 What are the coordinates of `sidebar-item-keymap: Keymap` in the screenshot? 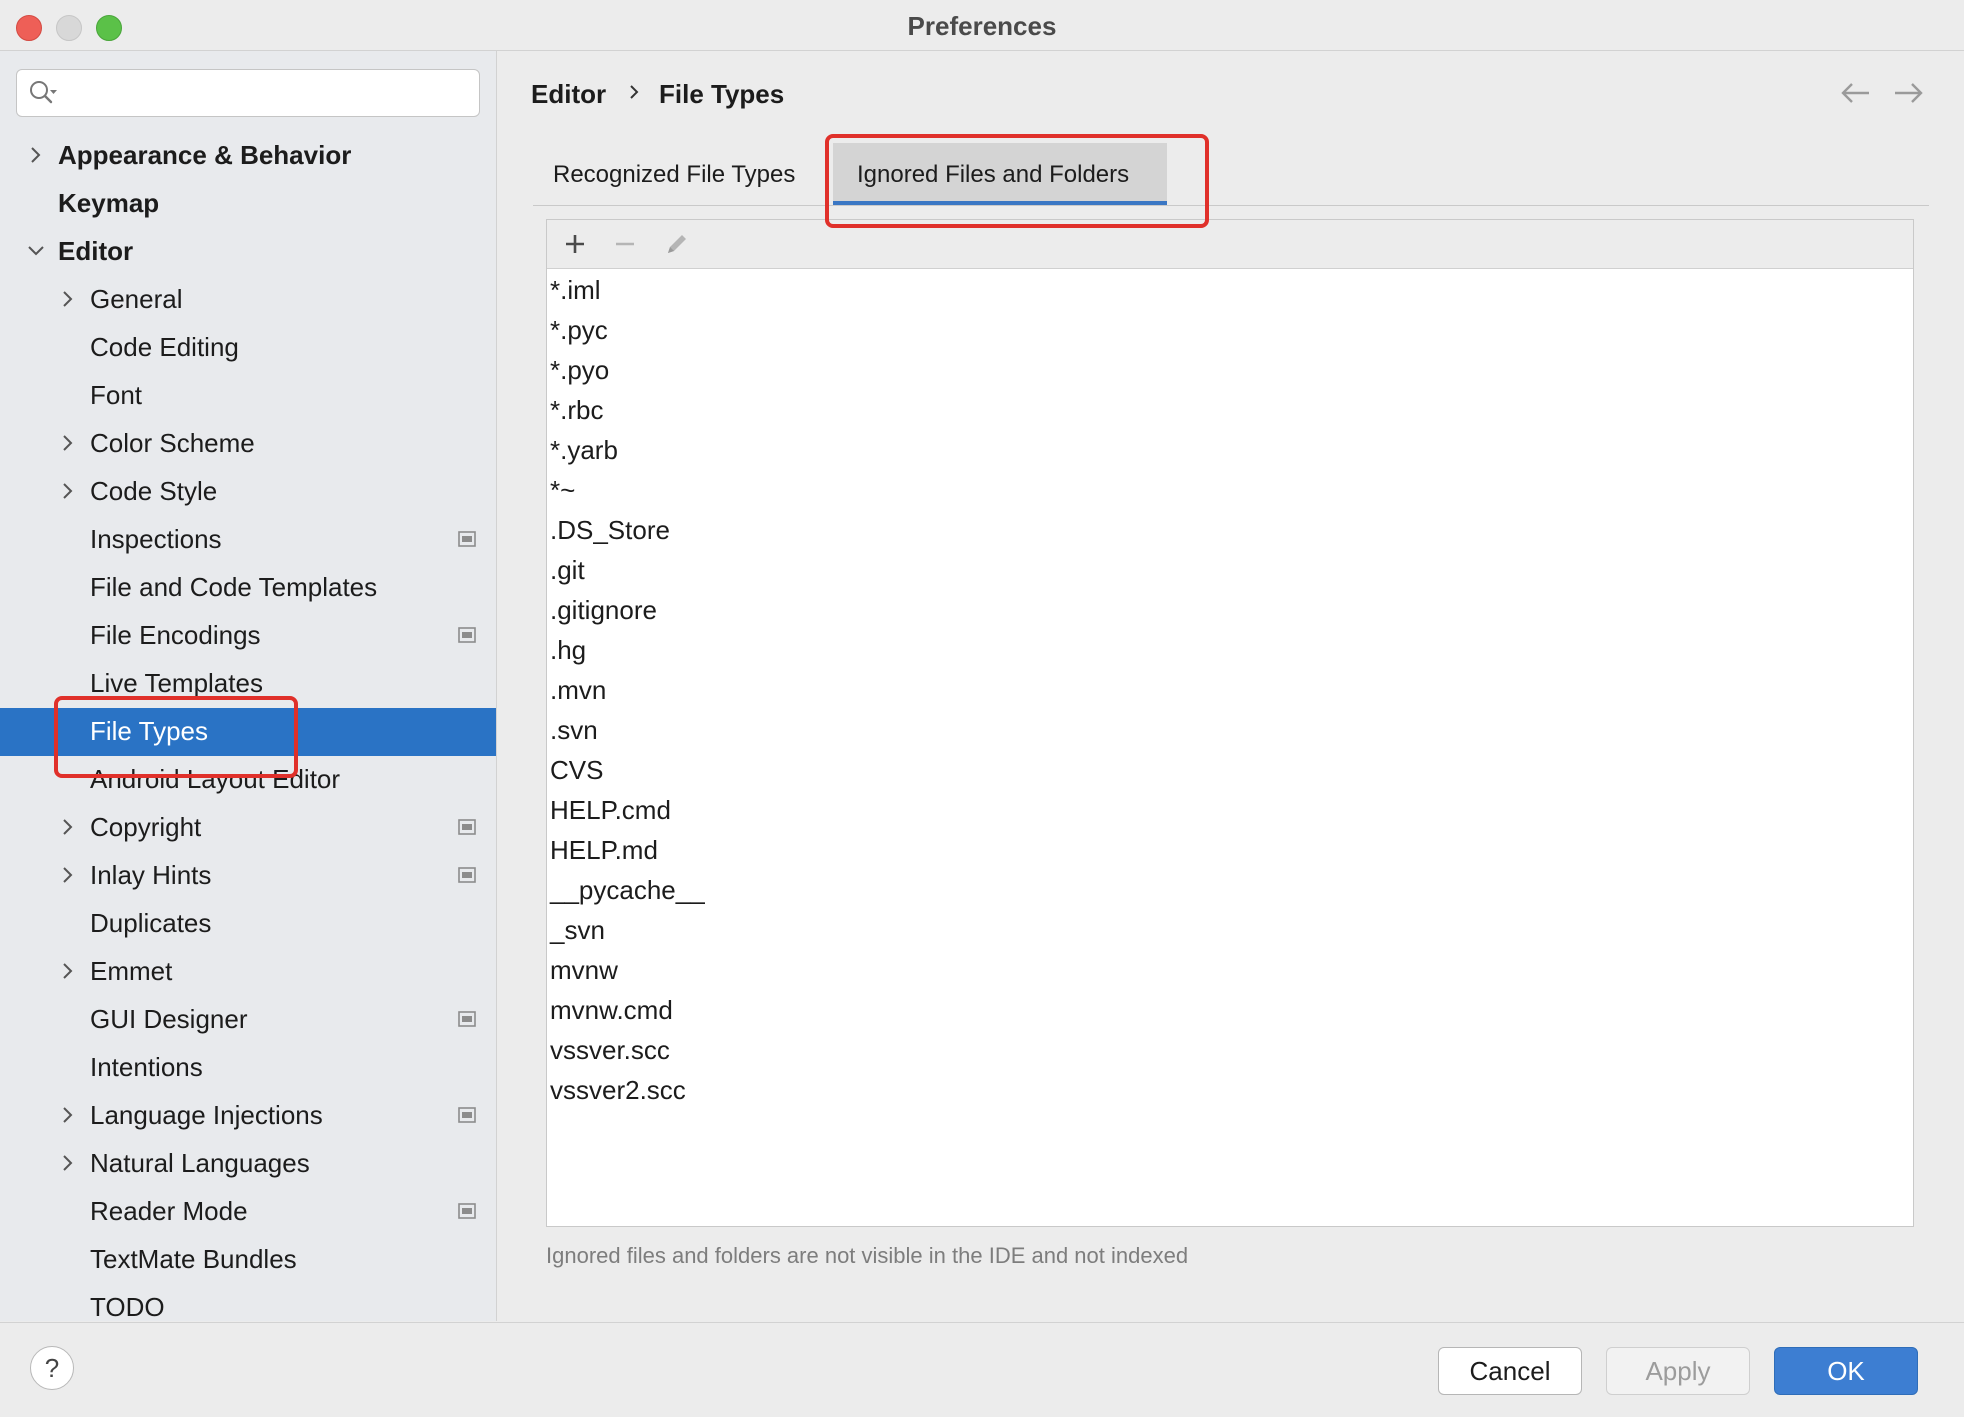 It's located at (248, 204).